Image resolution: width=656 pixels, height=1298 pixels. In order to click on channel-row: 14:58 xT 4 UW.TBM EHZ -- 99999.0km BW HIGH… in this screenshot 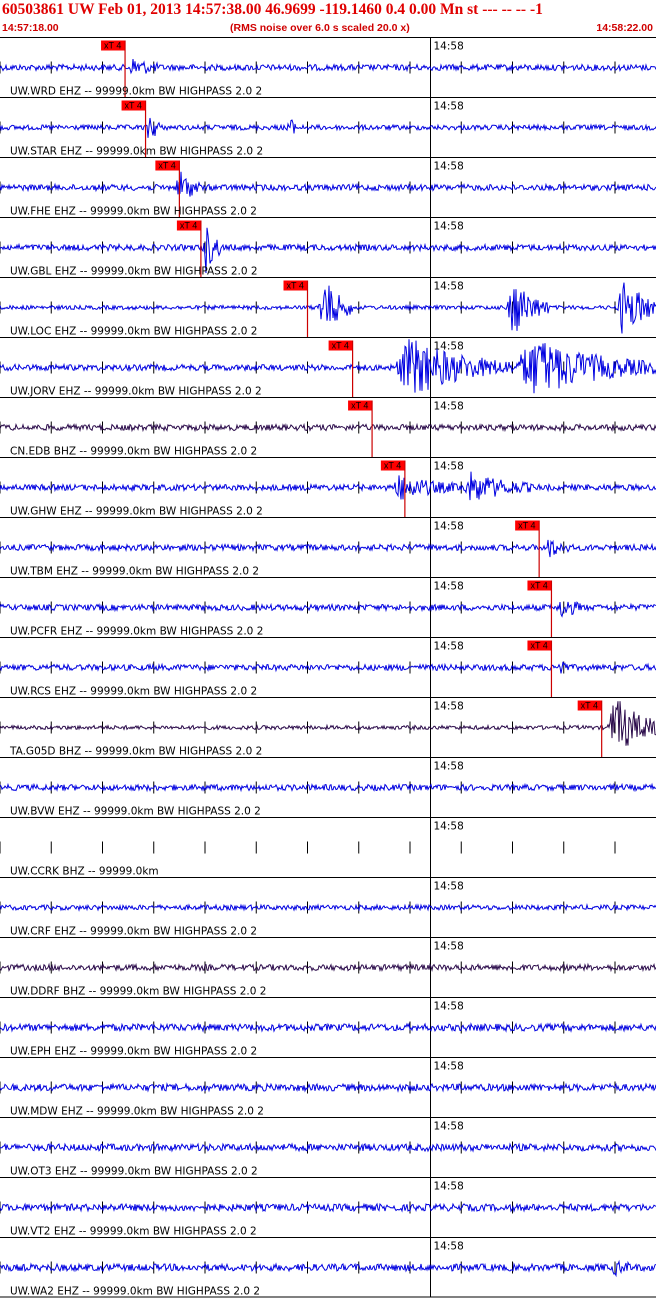, I will do `click(328, 547)`.